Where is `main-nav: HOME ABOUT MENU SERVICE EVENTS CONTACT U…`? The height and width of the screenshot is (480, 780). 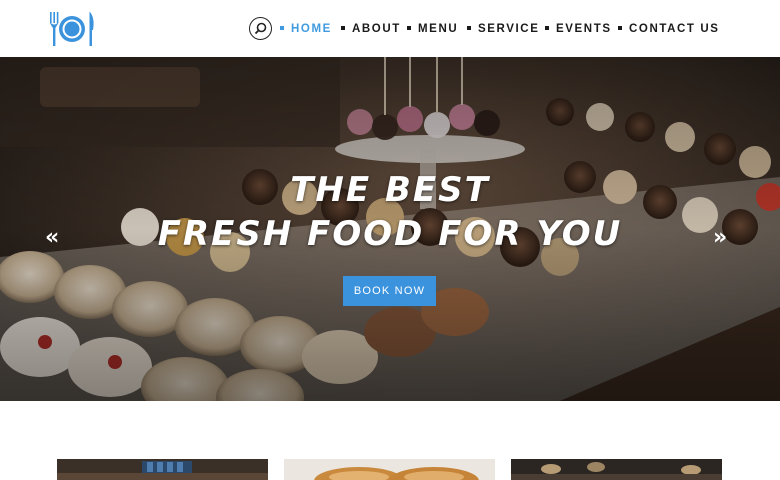 main-nav: HOME ABOUT MENU SERVICE EVENTS CONTACT U… is located at coordinates (390, 29).